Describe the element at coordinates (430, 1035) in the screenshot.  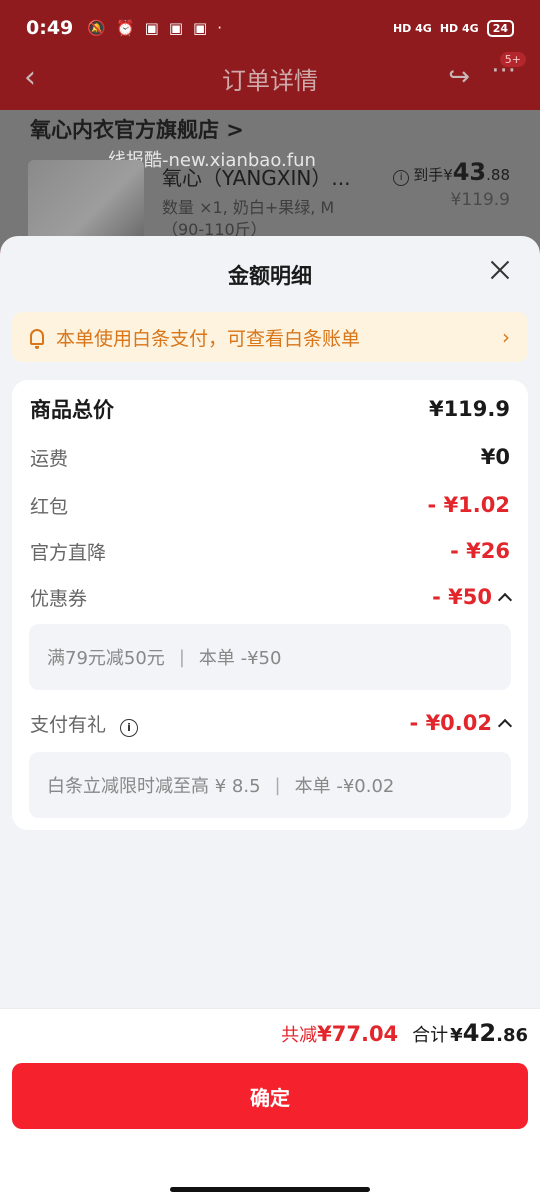
I see `total-label: 合计` at that location.